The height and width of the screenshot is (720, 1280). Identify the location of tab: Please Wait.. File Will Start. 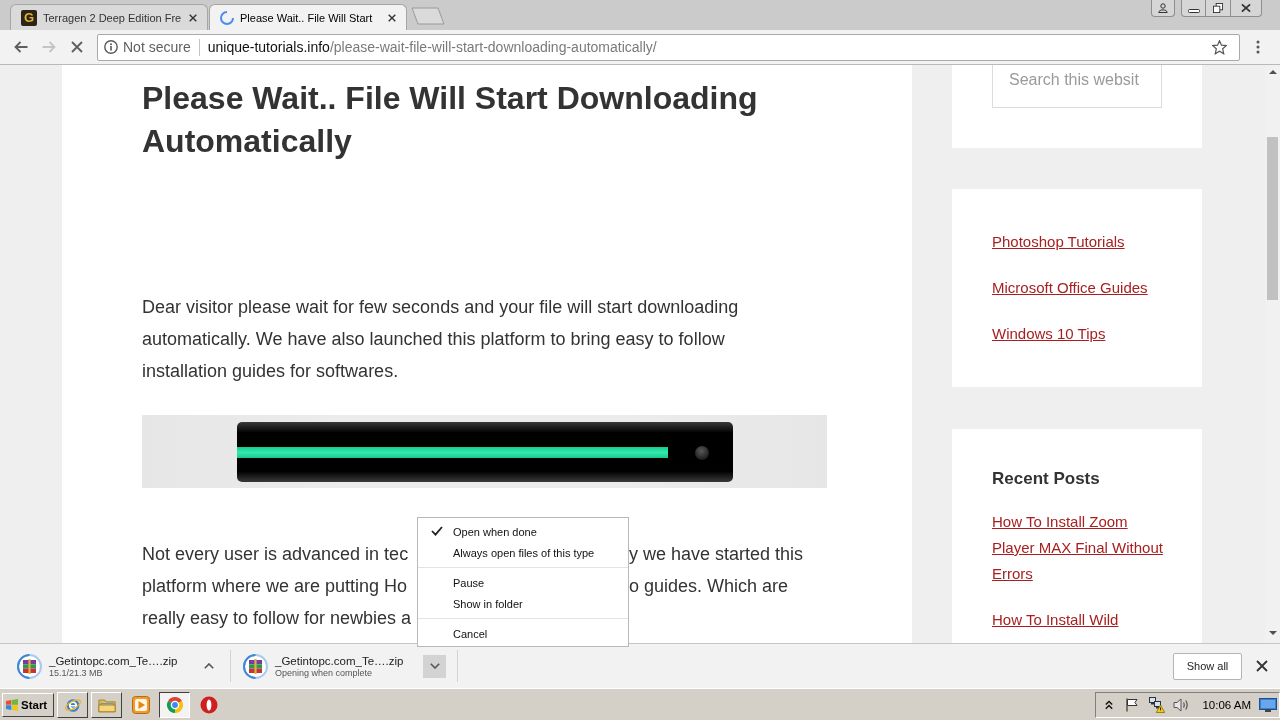
(308, 17).